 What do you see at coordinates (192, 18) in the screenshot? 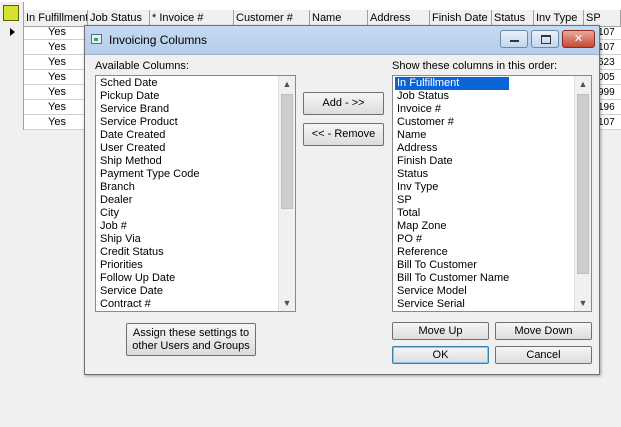
I see `col-header-invoice: * Invoice #` at bounding box center [192, 18].